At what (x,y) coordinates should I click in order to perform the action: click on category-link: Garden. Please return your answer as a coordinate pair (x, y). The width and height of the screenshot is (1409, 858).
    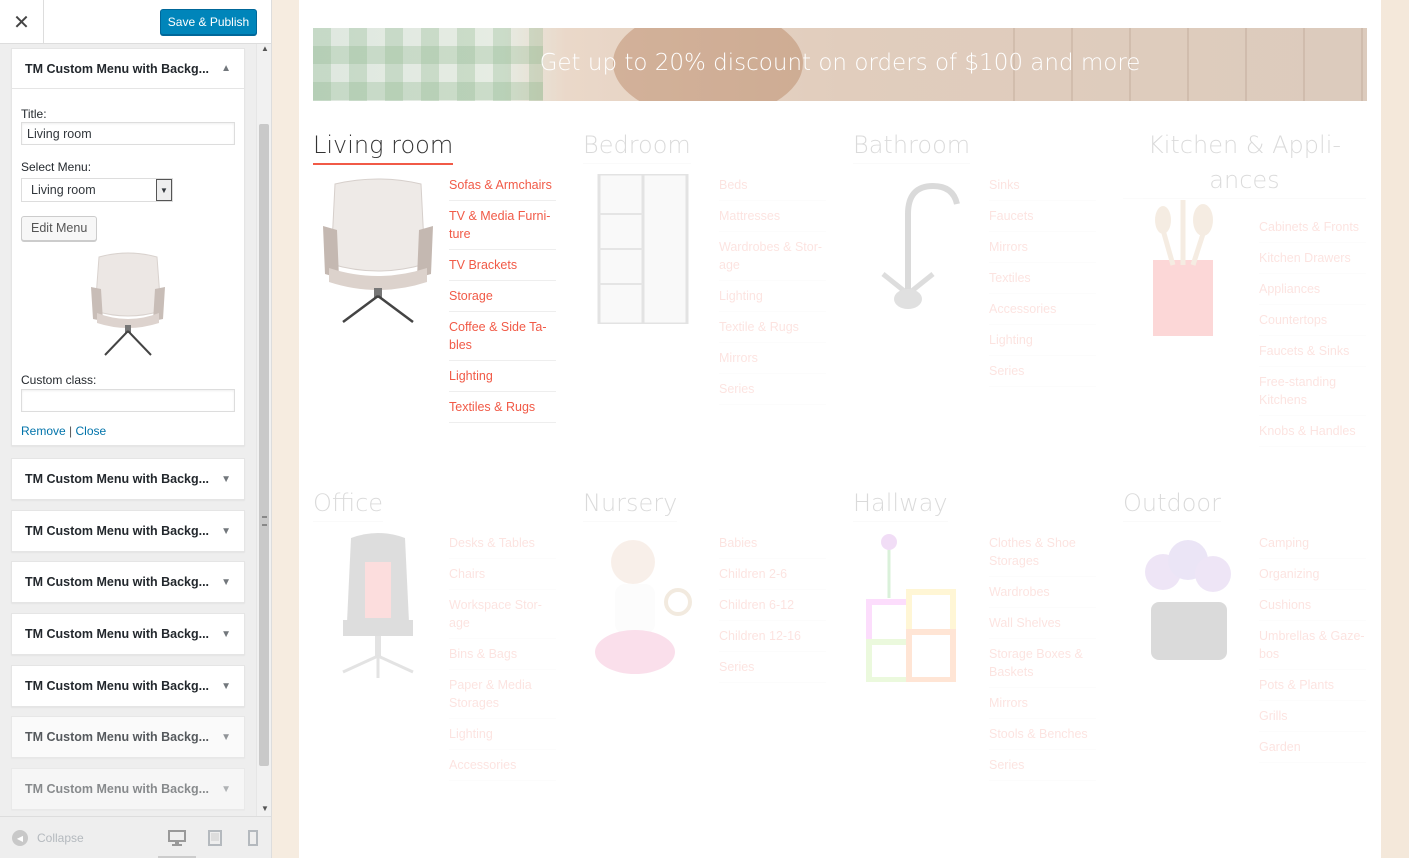
    Looking at the image, I should click on (1312, 747).